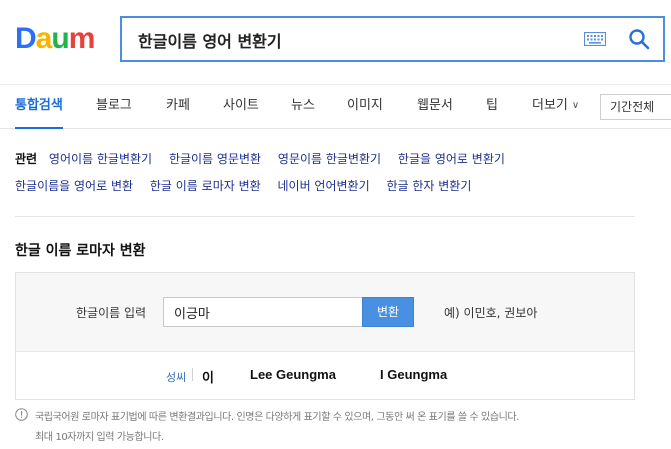 This screenshot has height=449, width=671. I want to click on tab-more-label: 더보기, so click(550, 105).